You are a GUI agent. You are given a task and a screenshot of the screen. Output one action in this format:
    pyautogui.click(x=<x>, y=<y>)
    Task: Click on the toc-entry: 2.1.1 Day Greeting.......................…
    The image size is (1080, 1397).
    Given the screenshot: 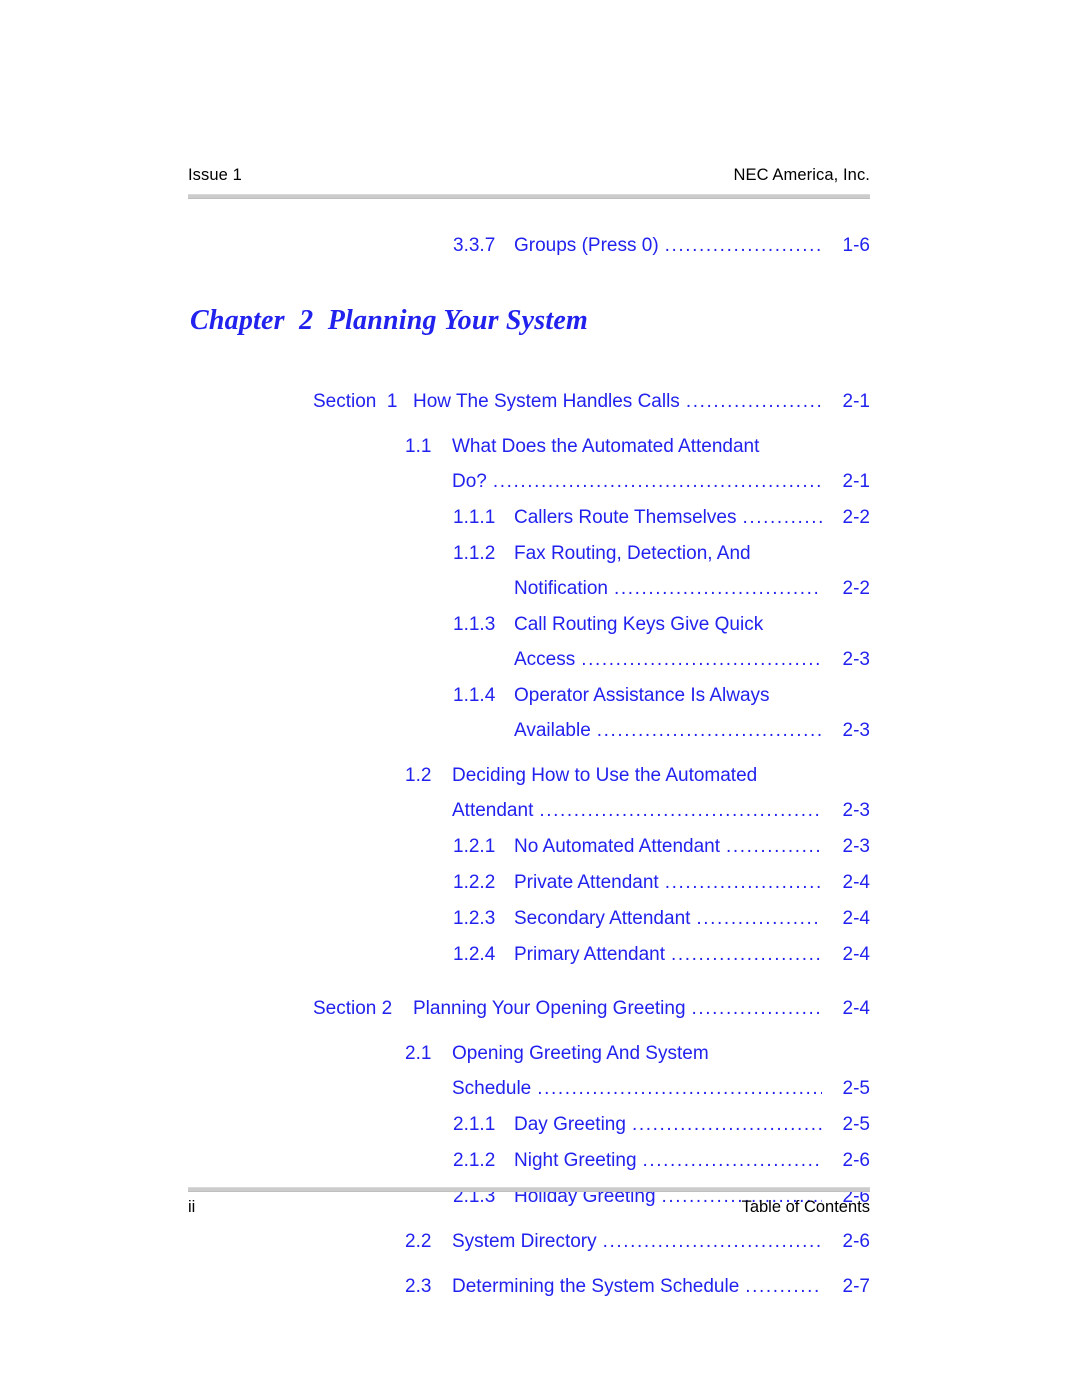 What is the action you would take?
    pyautogui.click(x=661, y=1124)
    